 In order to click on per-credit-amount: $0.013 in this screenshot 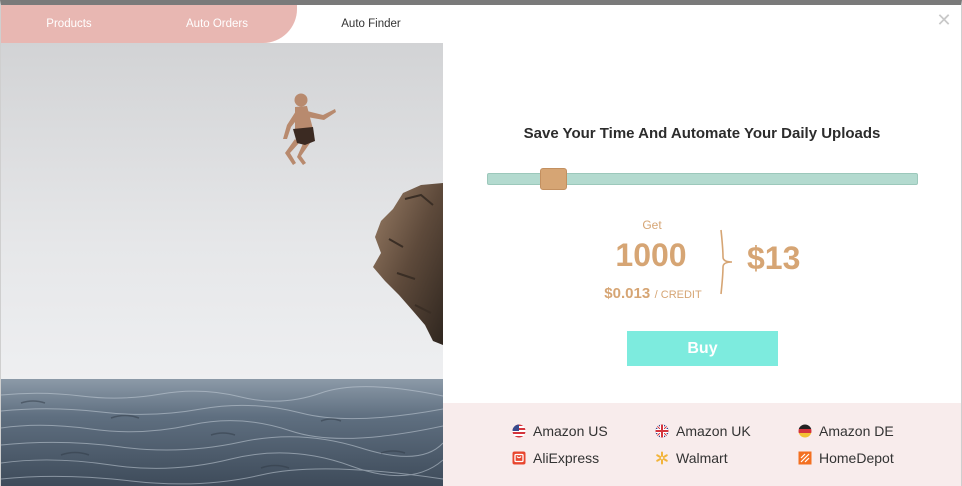, I will do `click(627, 293)`.